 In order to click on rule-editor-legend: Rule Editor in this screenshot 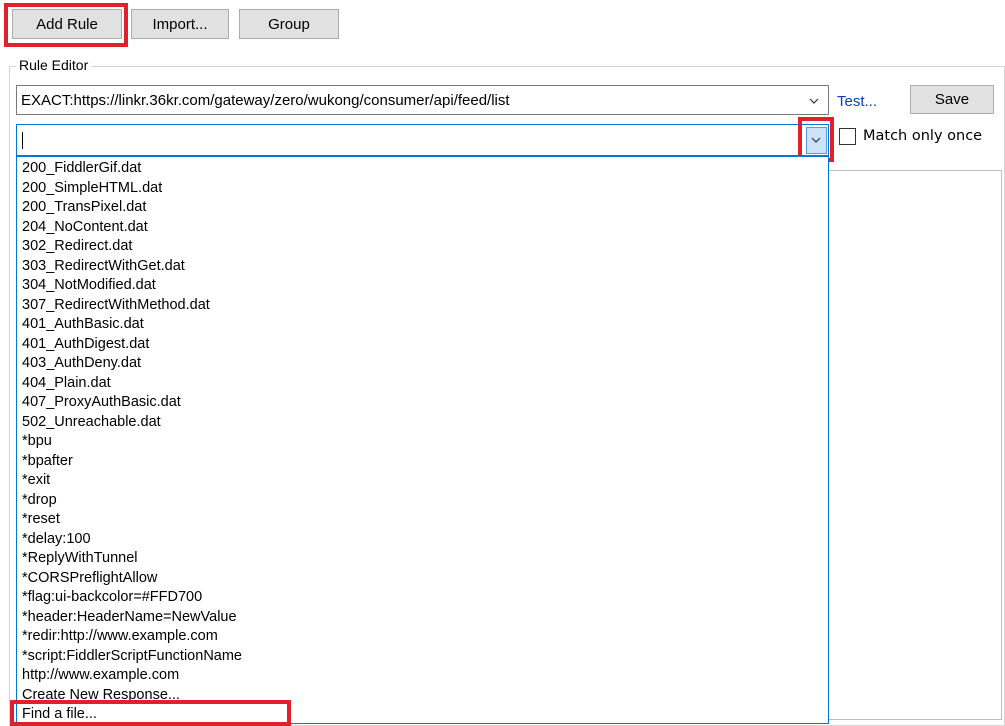, I will do `click(54, 65)`.